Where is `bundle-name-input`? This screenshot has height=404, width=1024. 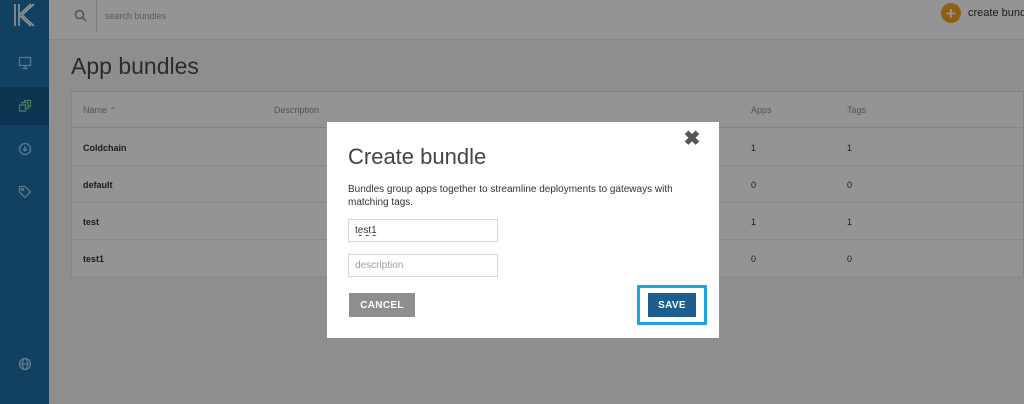 bundle-name-input is located at coordinates (423, 230).